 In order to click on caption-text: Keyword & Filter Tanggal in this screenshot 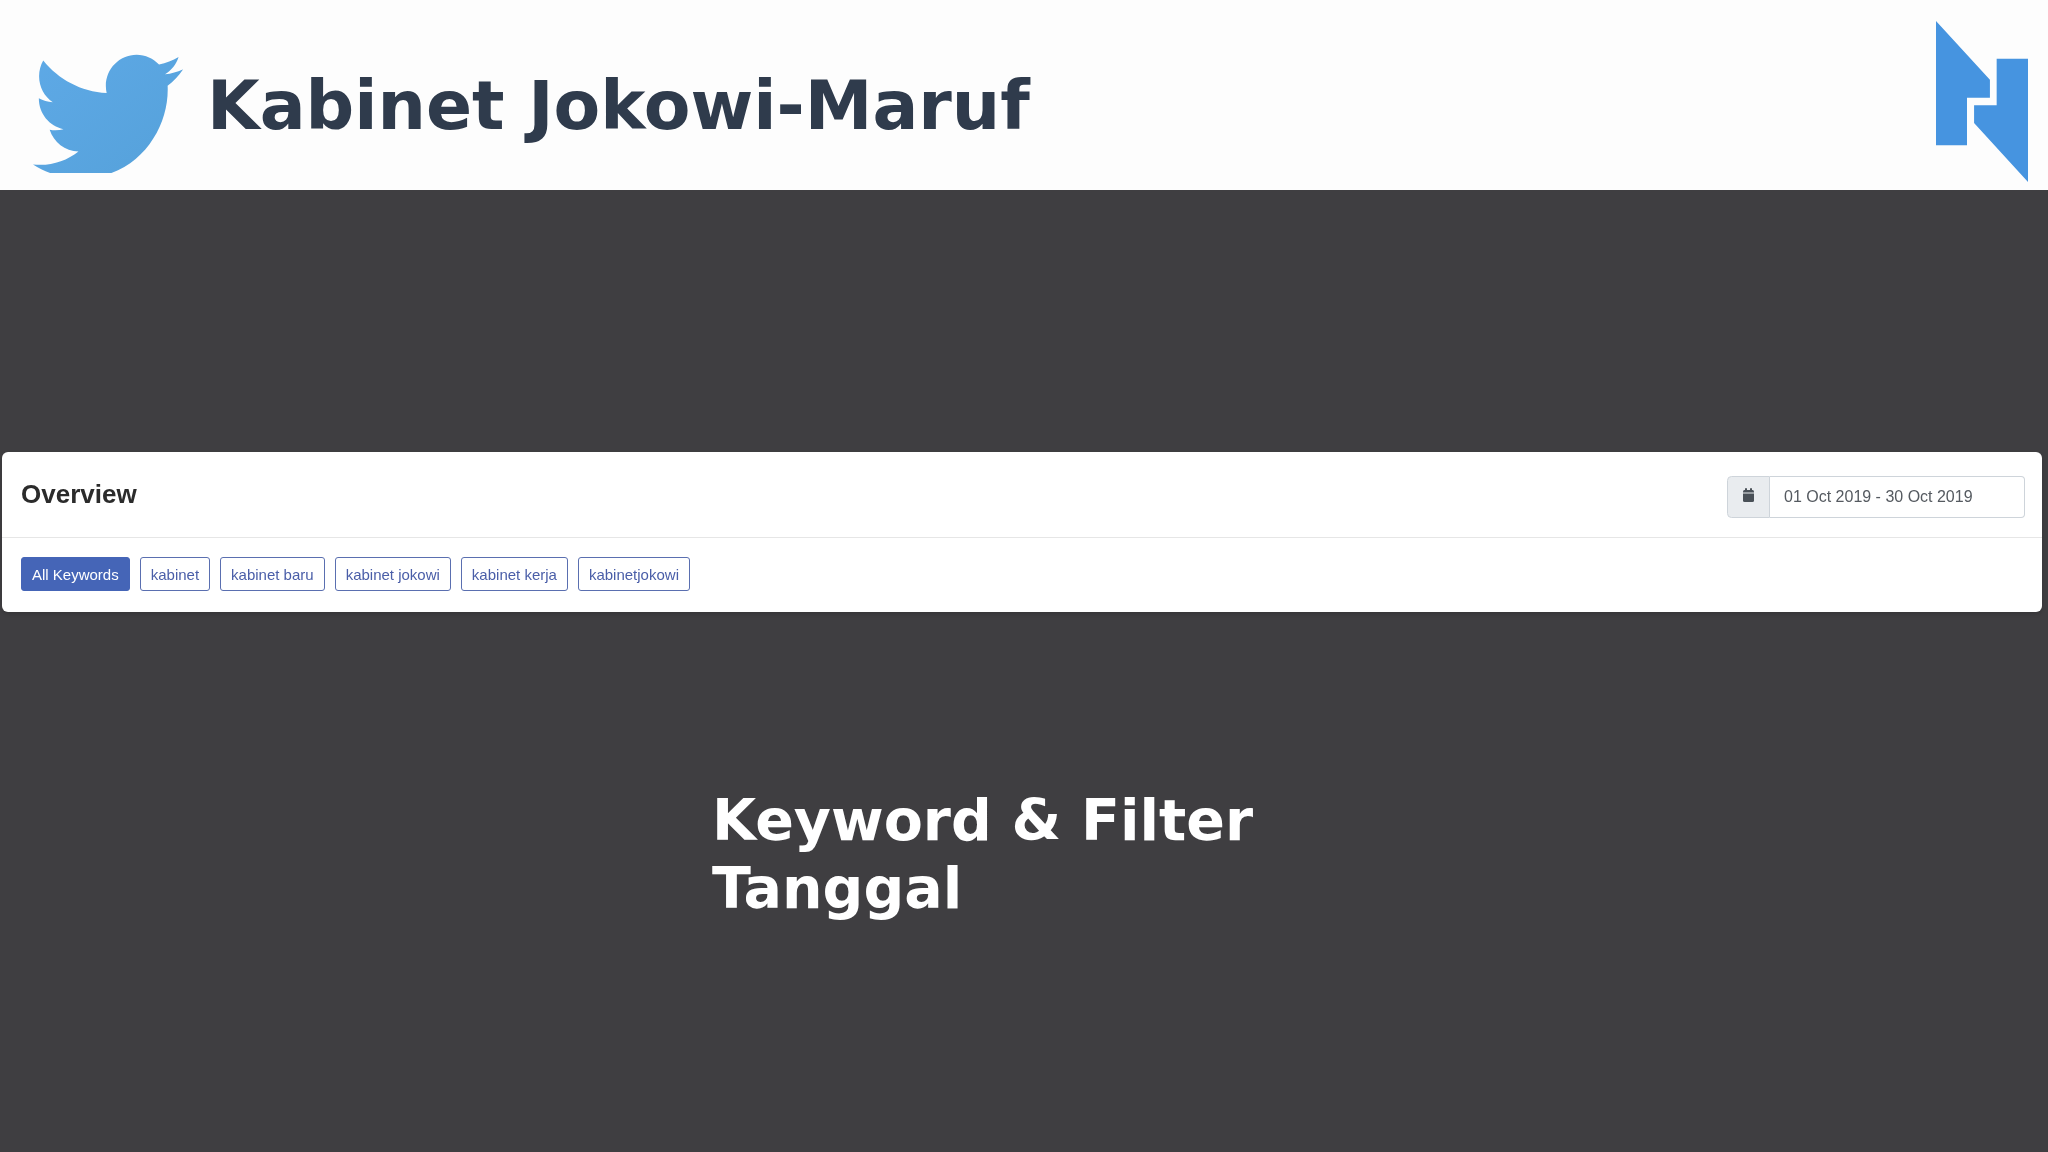, I will do `click(983, 854)`.